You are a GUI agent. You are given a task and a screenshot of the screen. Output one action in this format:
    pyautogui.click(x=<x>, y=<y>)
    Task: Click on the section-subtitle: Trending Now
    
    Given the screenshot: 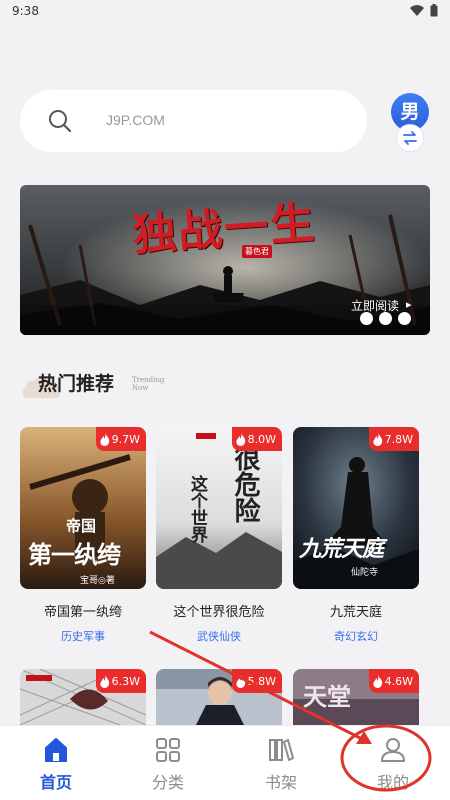 What is the action you would take?
    pyautogui.click(x=148, y=384)
    